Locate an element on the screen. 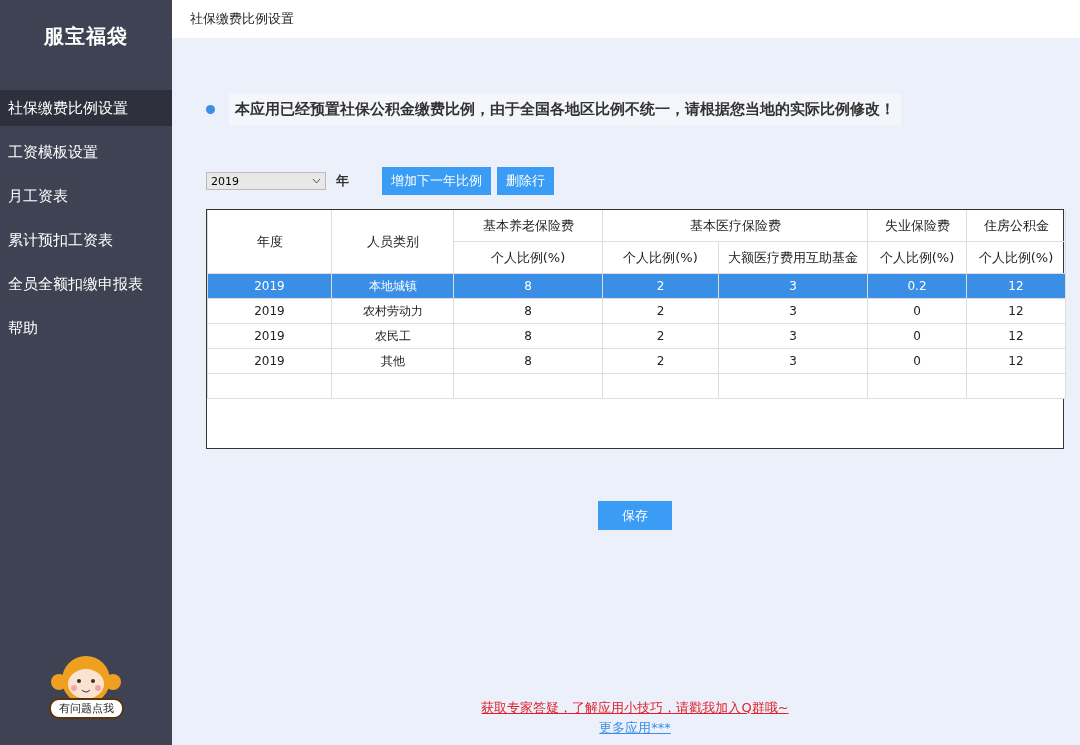 The height and width of the screenshot is (745, 1080). page-title: 社保缴费比例设置 is located at coordinates (626, 19).